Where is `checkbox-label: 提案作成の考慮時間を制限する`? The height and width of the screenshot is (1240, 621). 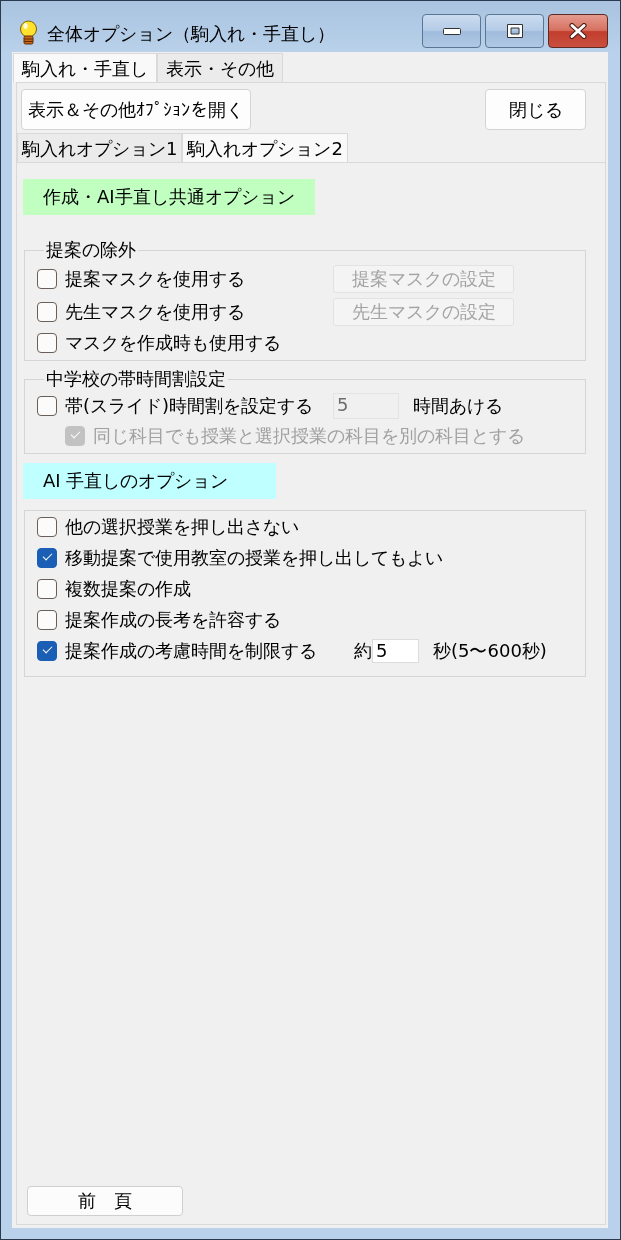
checkbox-label: 提案作成の考慮時間を制限する is located at coordinates (191, 650).